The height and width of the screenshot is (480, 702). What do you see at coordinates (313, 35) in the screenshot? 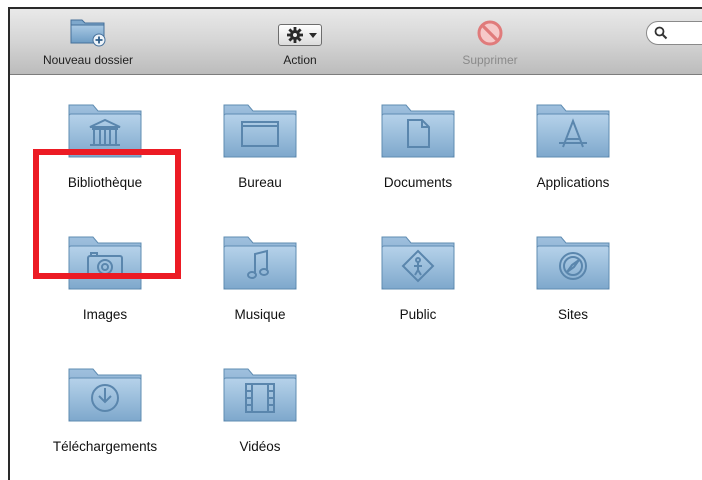
I see `chevron-down-icon` at bounding box center [313, 35].